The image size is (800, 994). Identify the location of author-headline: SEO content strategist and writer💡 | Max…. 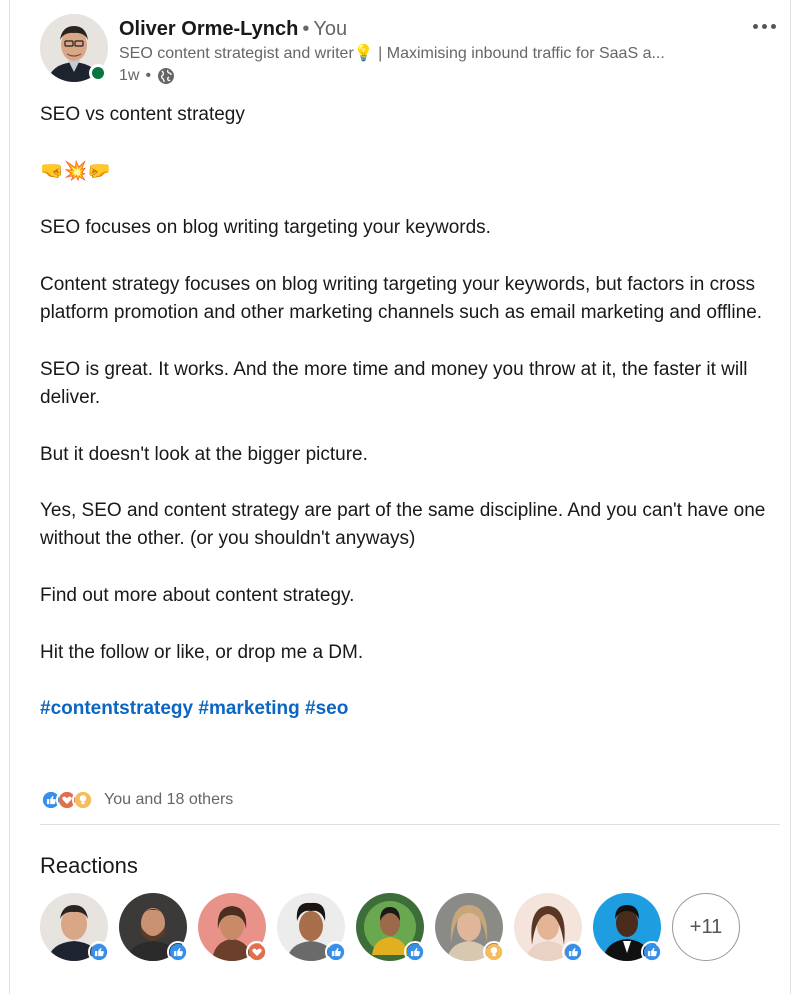
(392, 53).